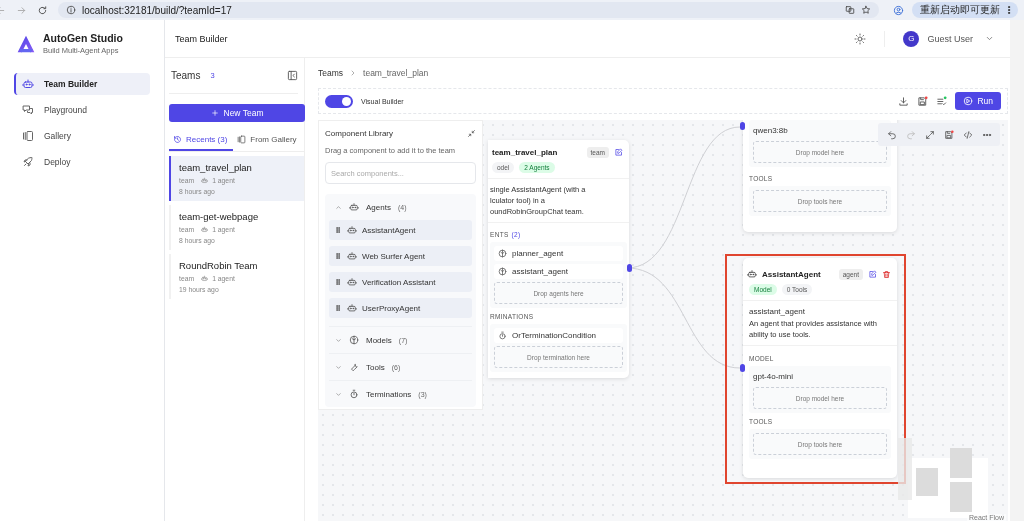  Describe the element at coordinates (968, 101) in the screenshot. I see `play-icon` at that location.